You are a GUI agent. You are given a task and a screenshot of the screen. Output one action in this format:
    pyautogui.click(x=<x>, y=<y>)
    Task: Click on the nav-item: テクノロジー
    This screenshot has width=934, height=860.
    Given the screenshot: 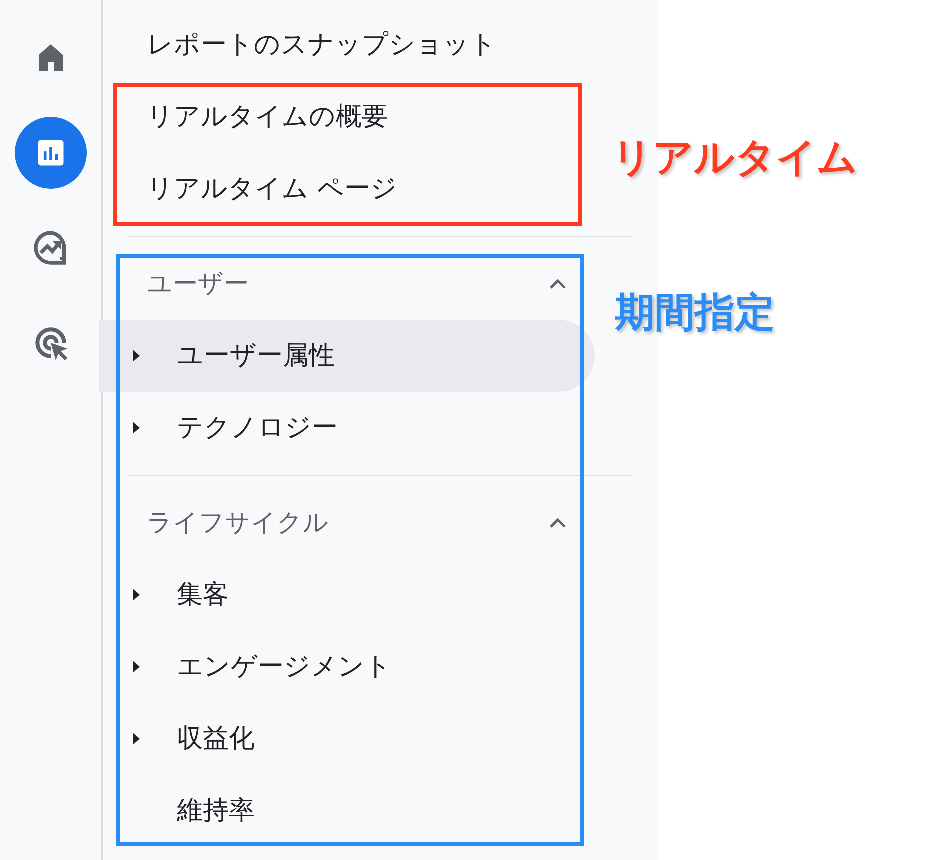 What is the action you would take?
    pyautogui.click(x=257, y=428)
    